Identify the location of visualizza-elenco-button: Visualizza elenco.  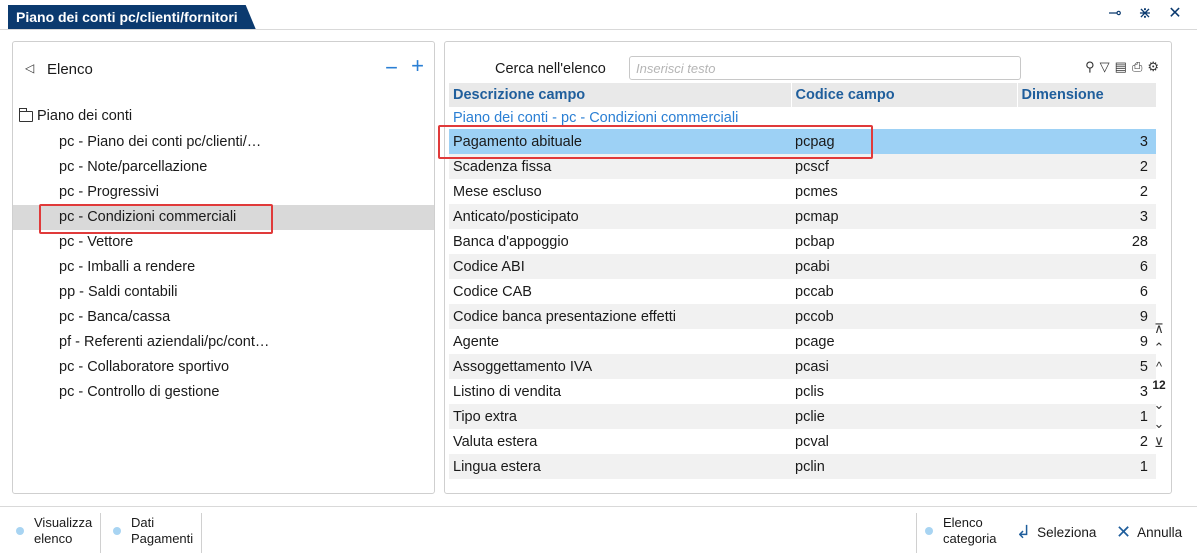
(55, 533).